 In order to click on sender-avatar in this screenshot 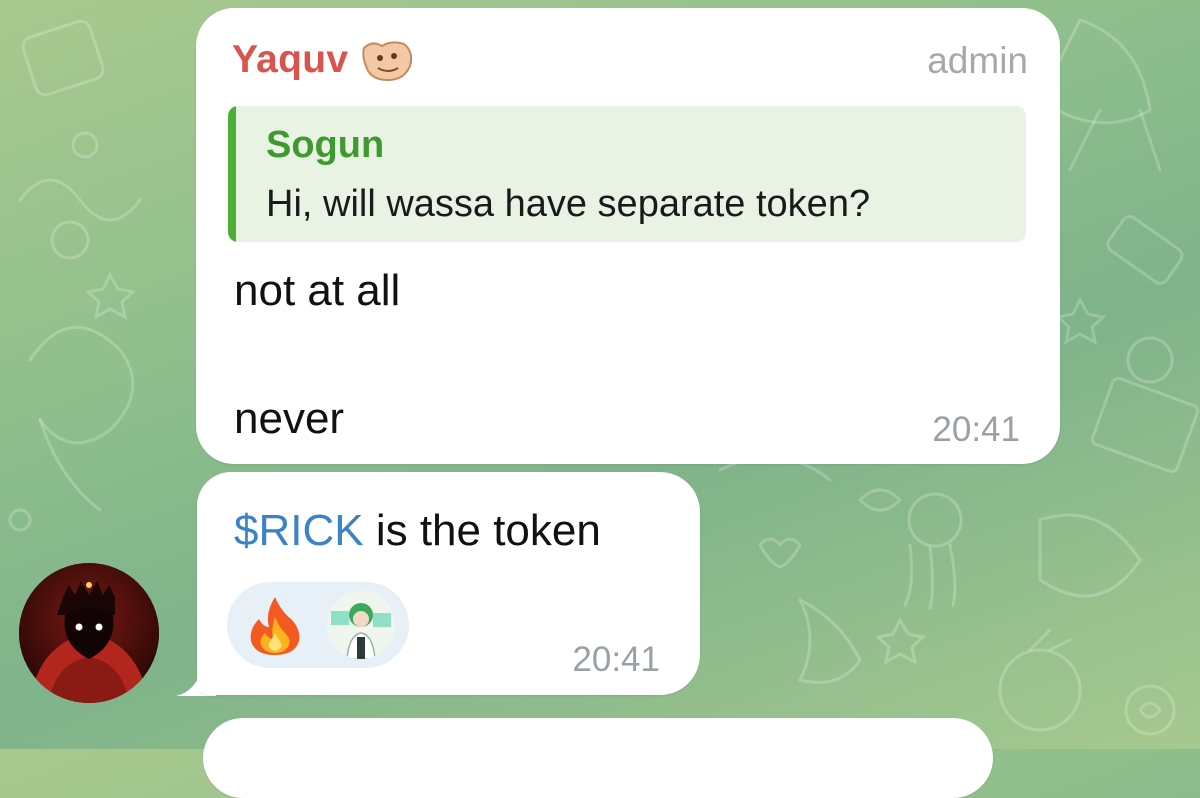, I will do `click(89, 633)`.